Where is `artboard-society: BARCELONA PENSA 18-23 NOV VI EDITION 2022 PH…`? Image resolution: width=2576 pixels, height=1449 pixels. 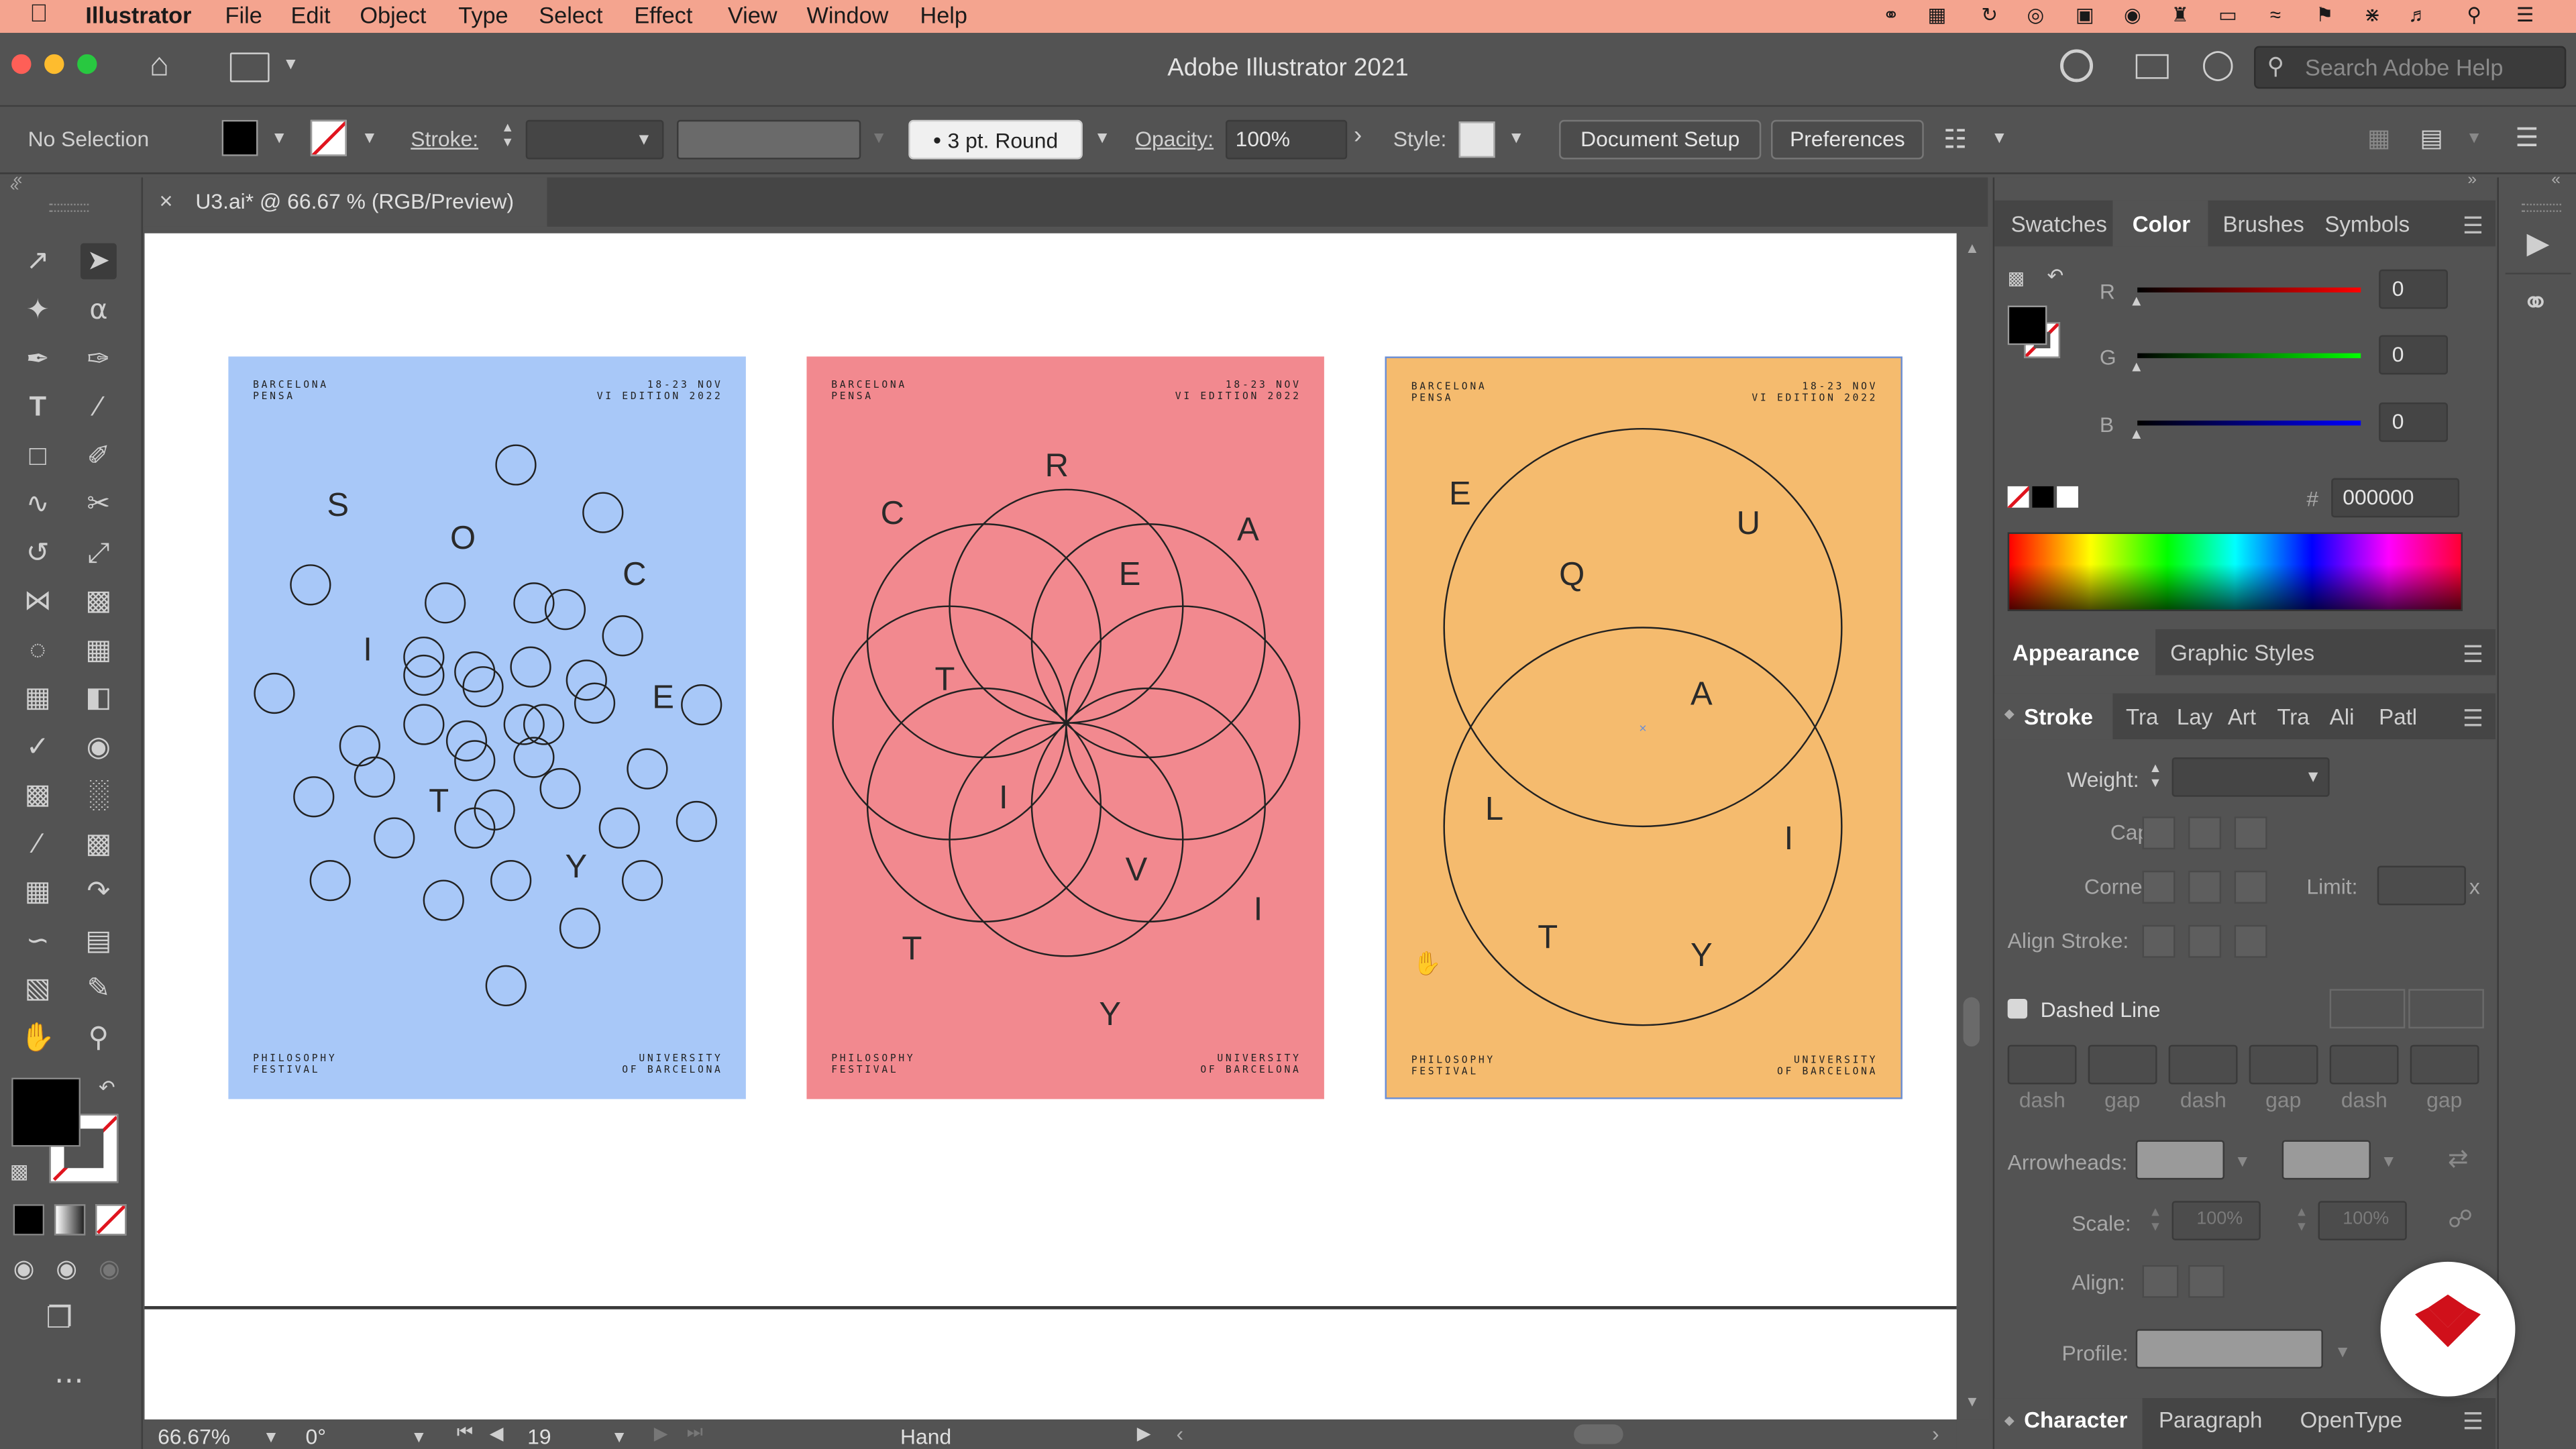 artboard-society: BARCELONA PENSA 18-23 NOV VI EDITION 2022 PH… is located at coordinates (487, 727).